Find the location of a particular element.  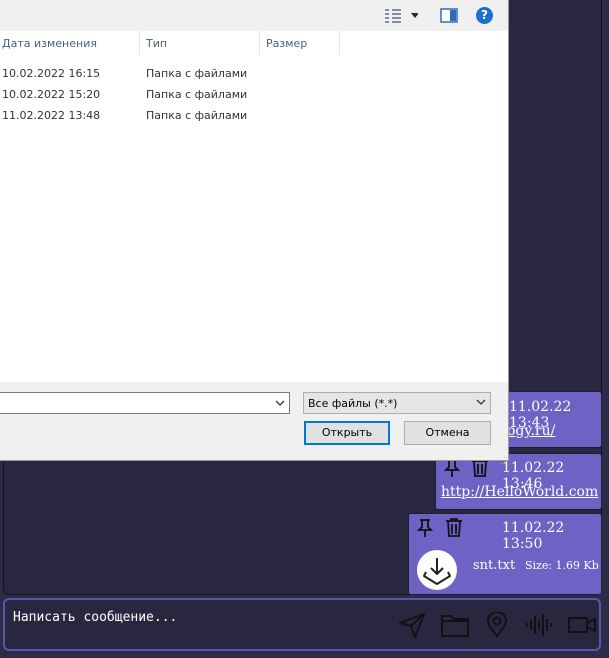

location-icon is located at coordinates (497, 626).